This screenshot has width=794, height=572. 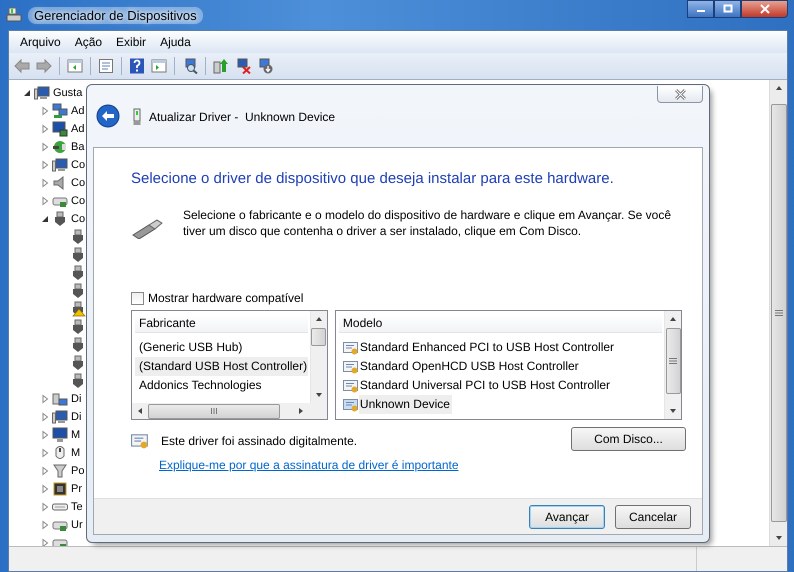 What do you see at coordinates (373, 178) in the screenshot?
I see `heading: Selecione o driver de dispositivo que deseja instalar para este hardware.` at bounding box center [373, 178].